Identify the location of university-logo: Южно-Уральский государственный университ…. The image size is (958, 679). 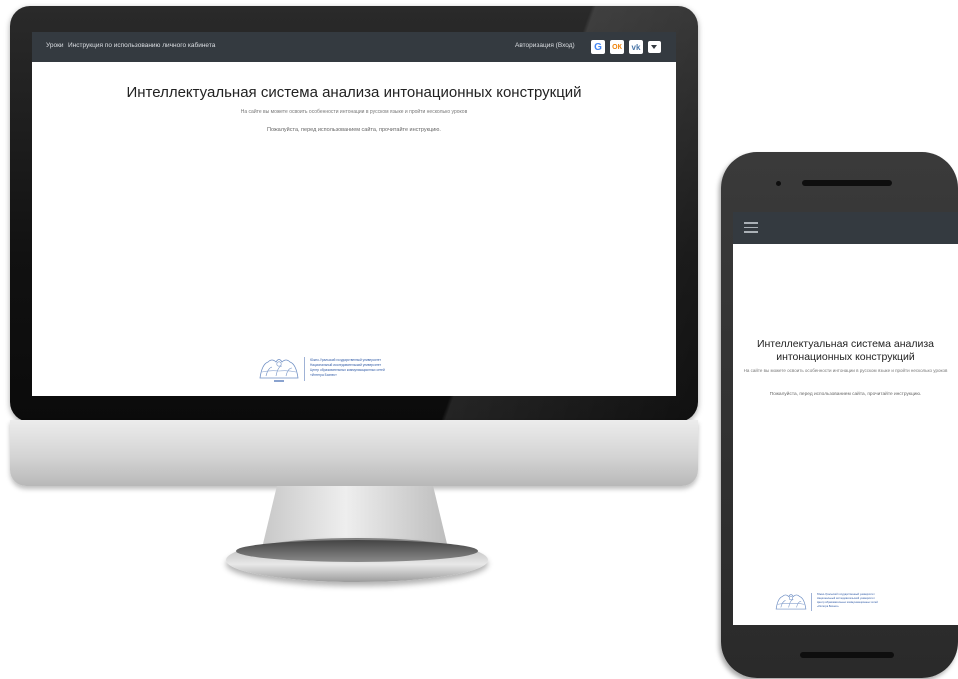
(356, 369).